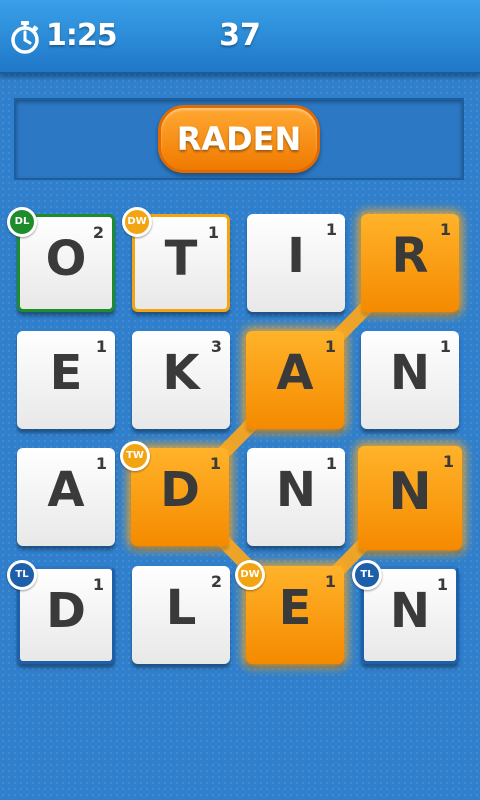  What do you see at coordinates (181, 380) in the screenshot?
I see `letter-tile: K 3` at bounding box center [181, 380].